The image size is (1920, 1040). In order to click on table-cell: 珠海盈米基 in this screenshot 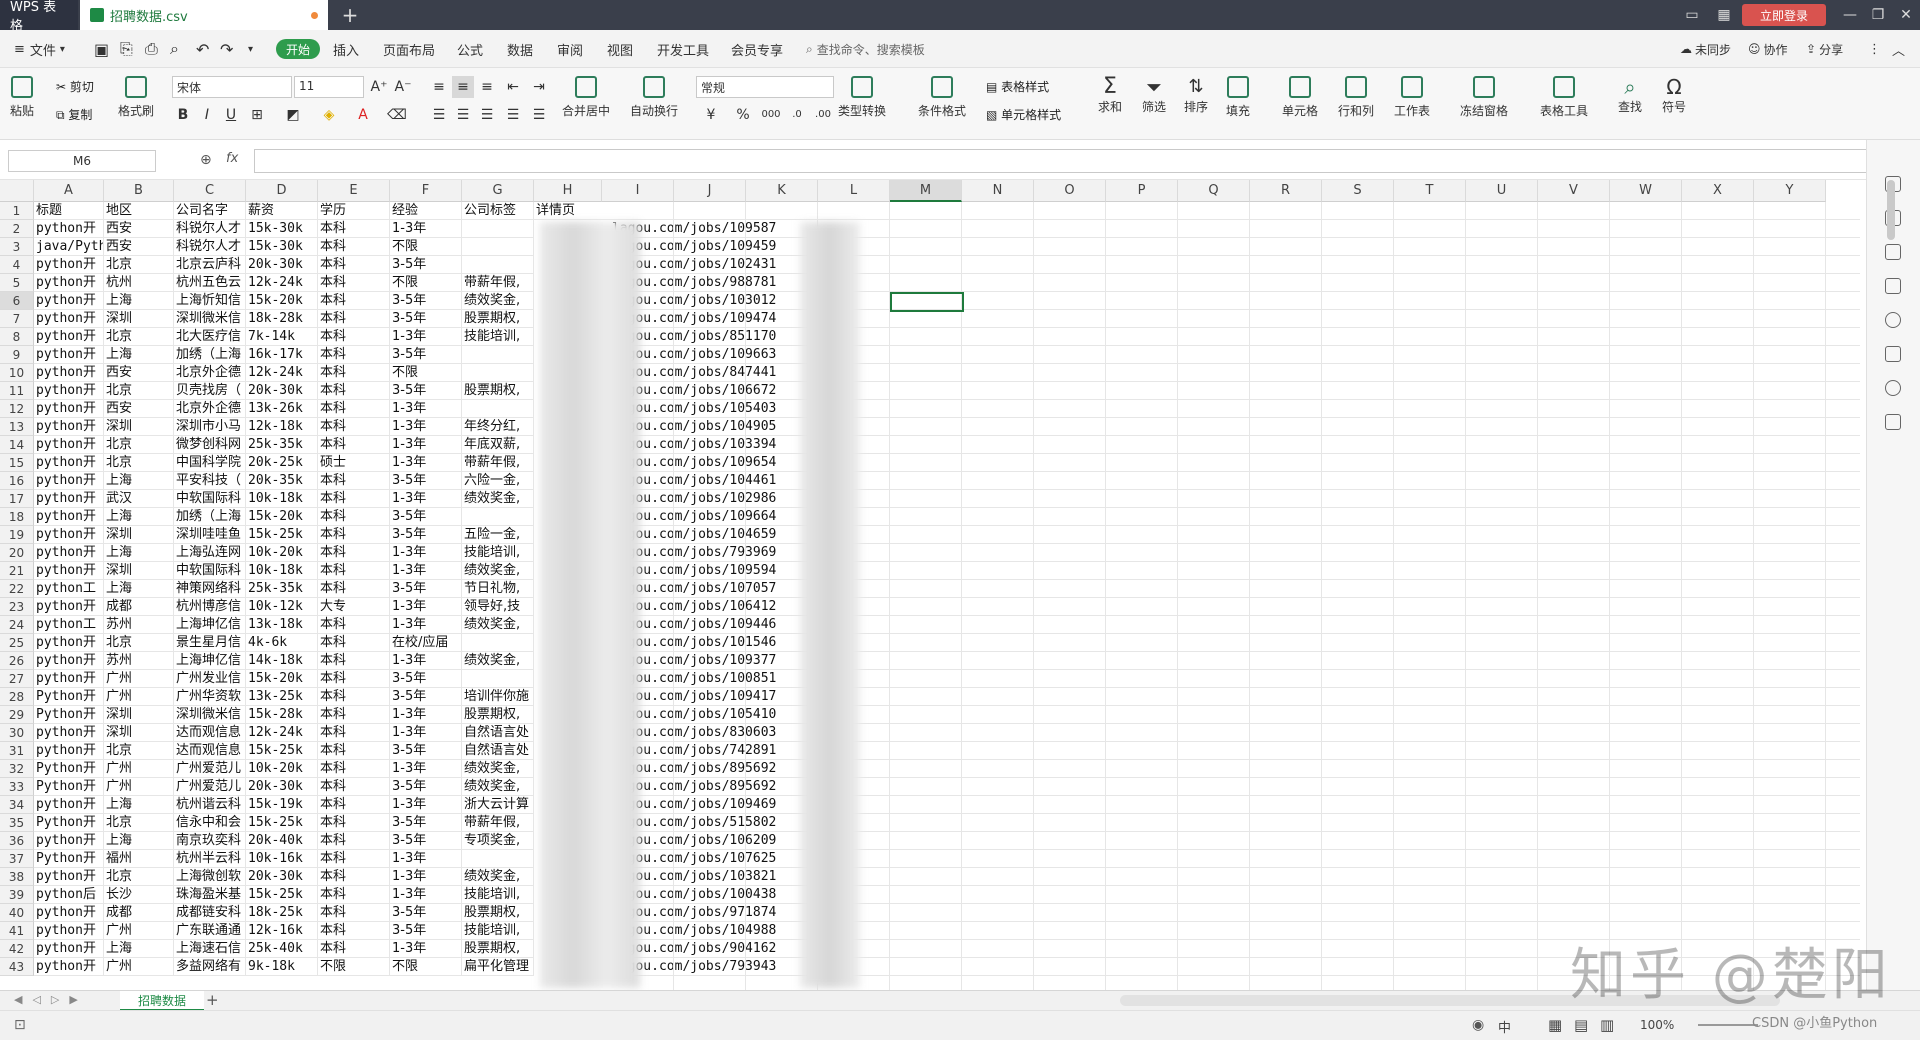, I will do `click(210, 895)`.